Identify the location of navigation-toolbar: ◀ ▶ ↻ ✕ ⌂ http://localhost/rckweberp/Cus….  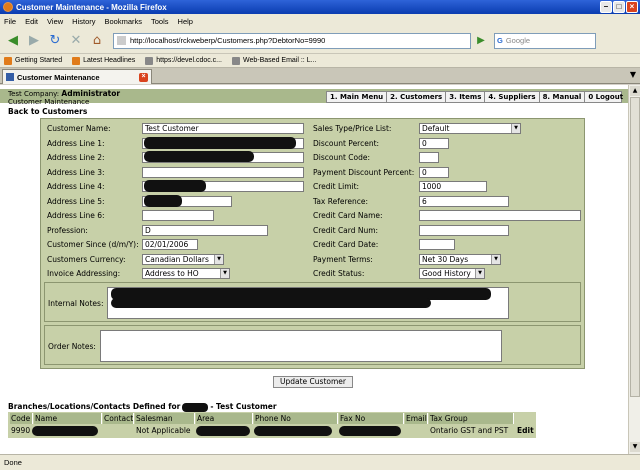
(320, 41).